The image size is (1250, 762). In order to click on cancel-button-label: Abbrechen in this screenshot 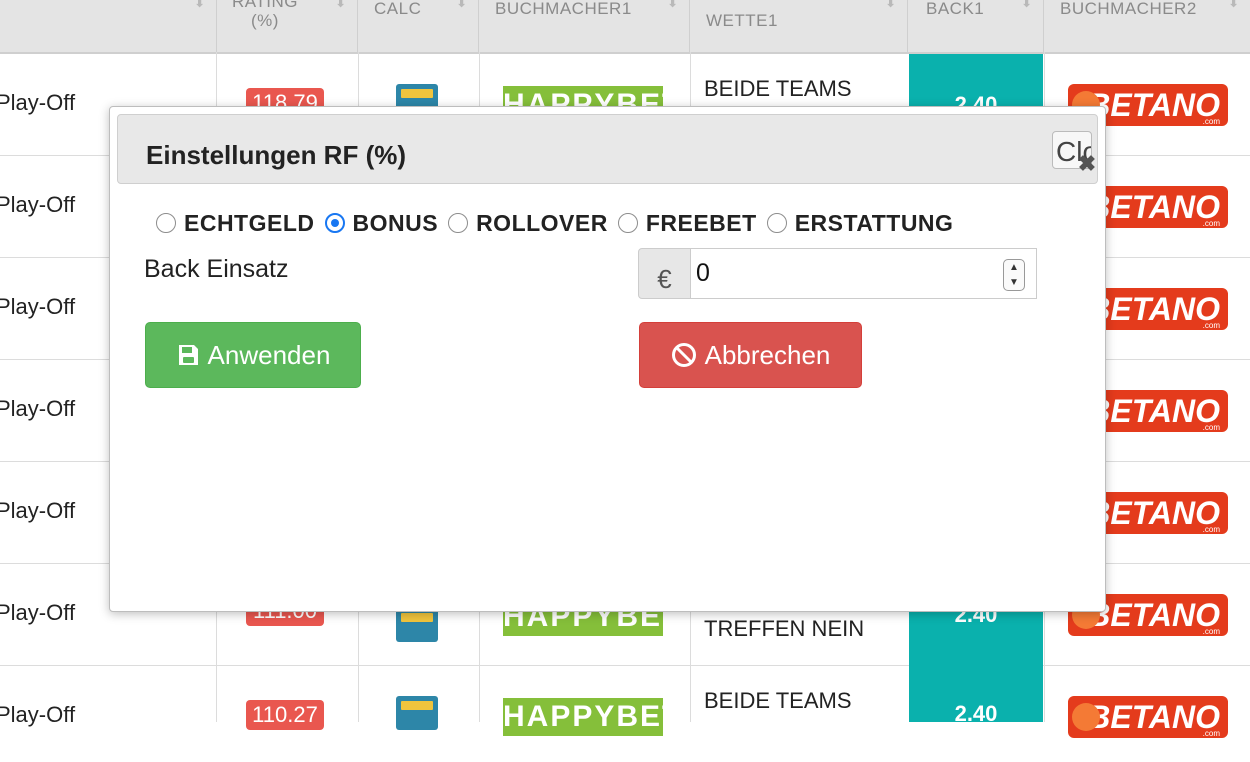, I will do `click(767, 354)`.